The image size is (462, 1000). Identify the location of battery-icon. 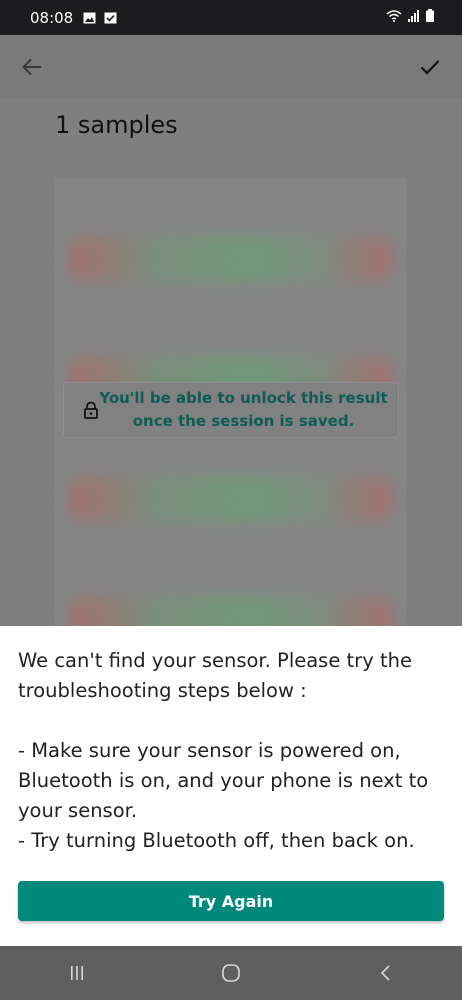
(430, 15).